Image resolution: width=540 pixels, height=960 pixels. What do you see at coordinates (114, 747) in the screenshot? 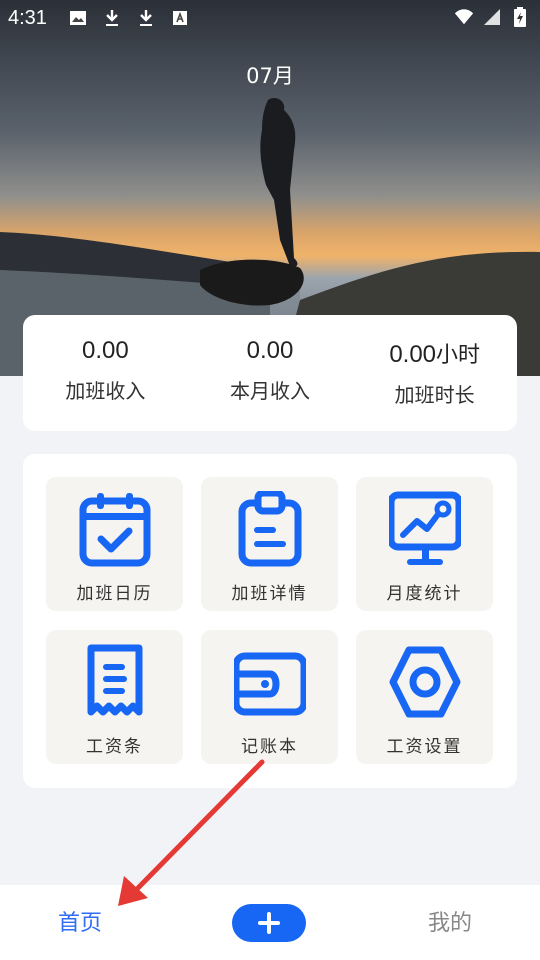
I see `tile-label: 工资条` at bounding box center [114, 747].